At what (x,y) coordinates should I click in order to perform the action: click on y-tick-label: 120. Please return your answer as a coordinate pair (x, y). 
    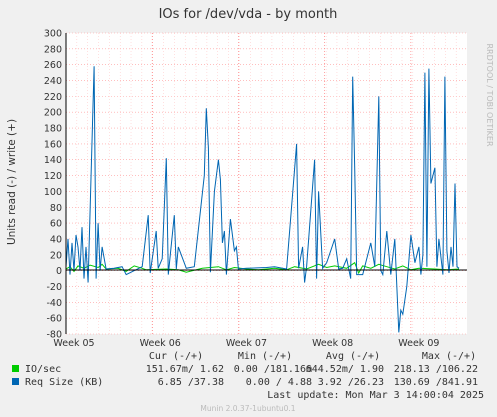
    Looking at the image, I should click on (53, 176).